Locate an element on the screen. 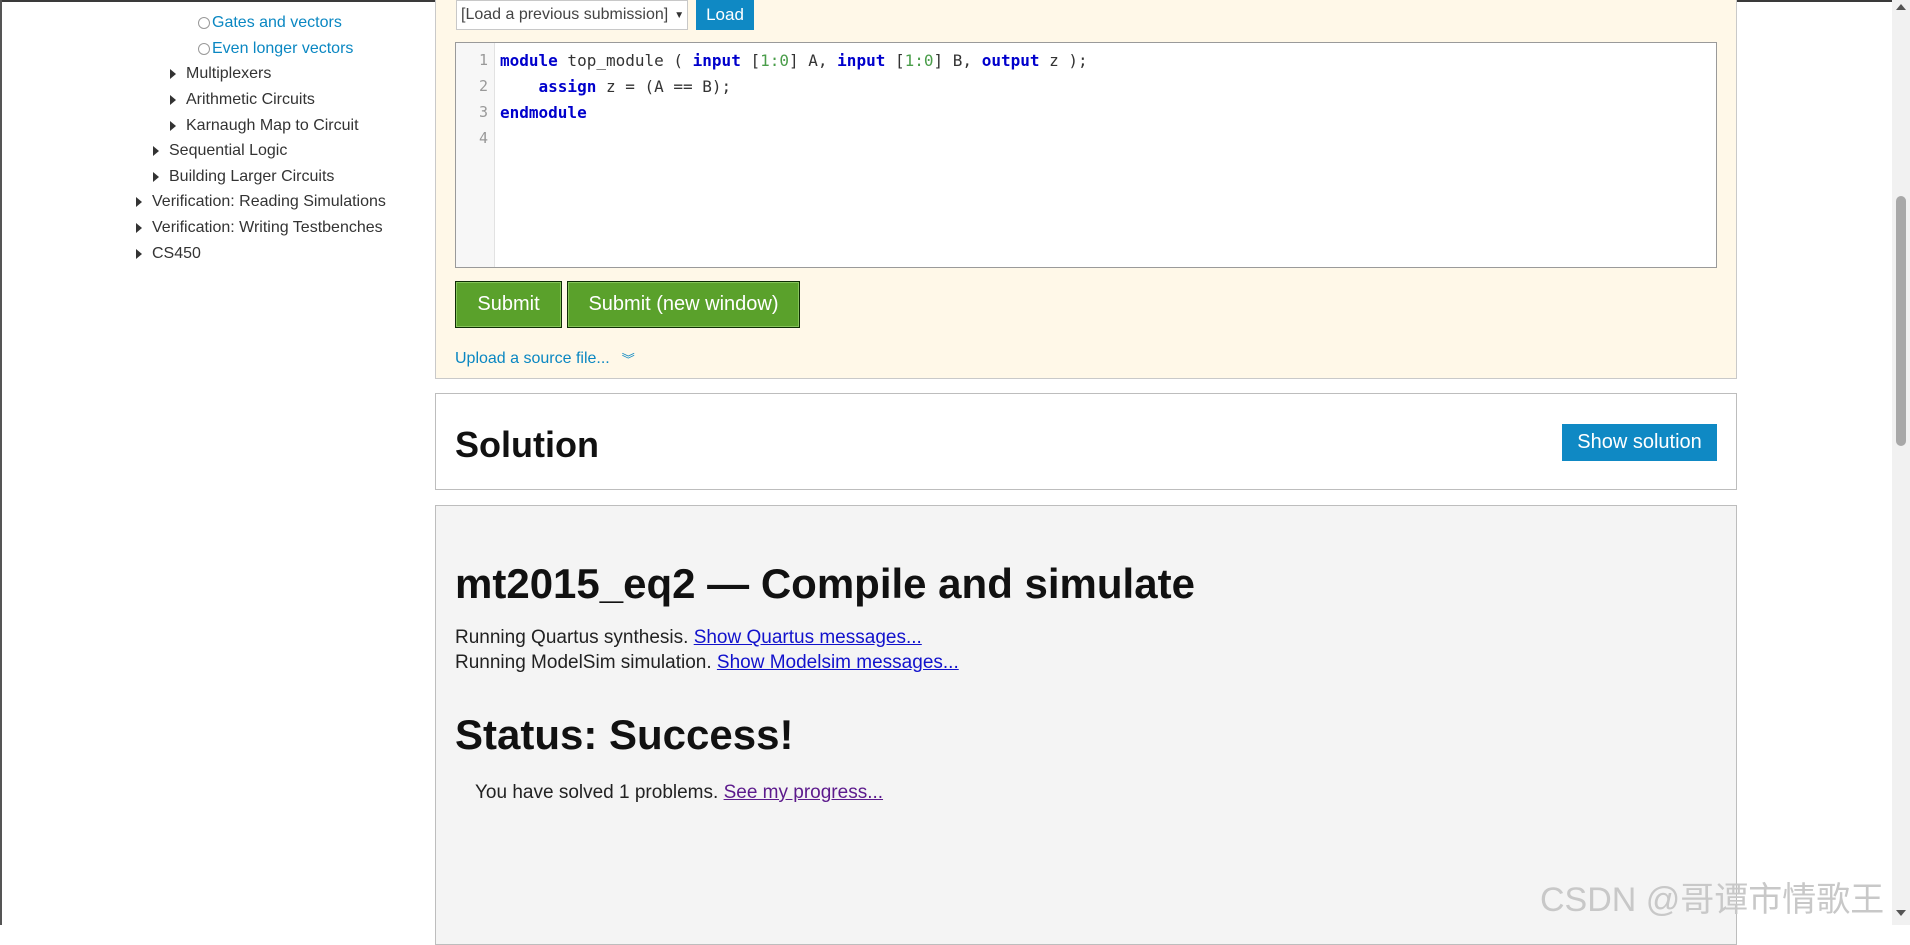 This screenshot has width=1910, height=945. status-heading: Status: Success! is located at coordinates (624, 734).